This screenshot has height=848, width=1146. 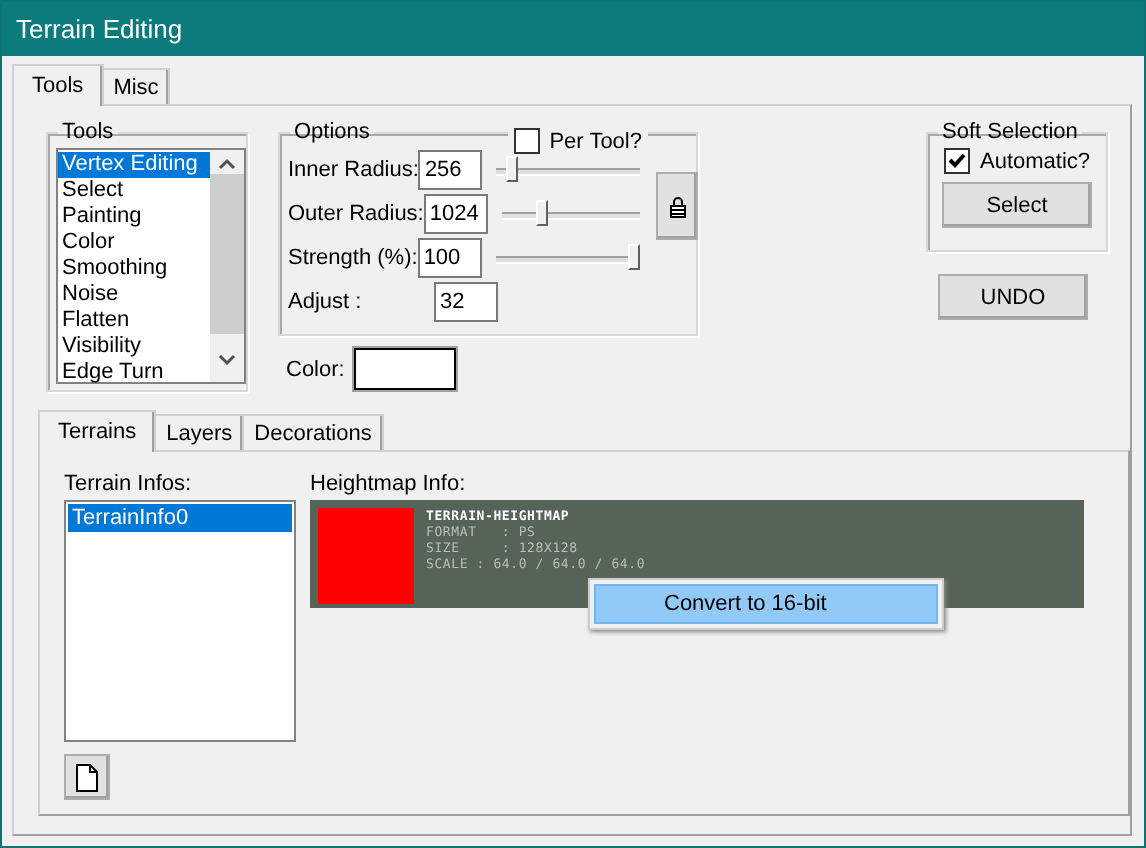 What do you see at coordinates (199, 432) in the screenshot?
I see `tab: Layers` at bounding box center [199, 432].